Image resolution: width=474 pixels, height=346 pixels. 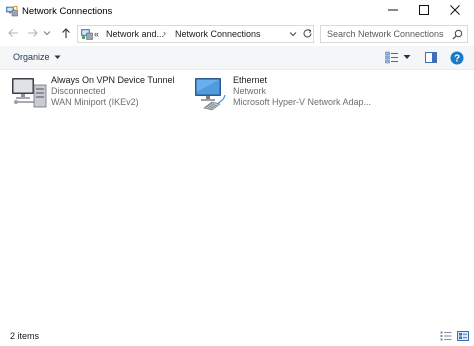 What do you see at coordinates (211, 93) in the screenshot?
I see `ethernet-connection-icon` at bounding box center [211, 93].